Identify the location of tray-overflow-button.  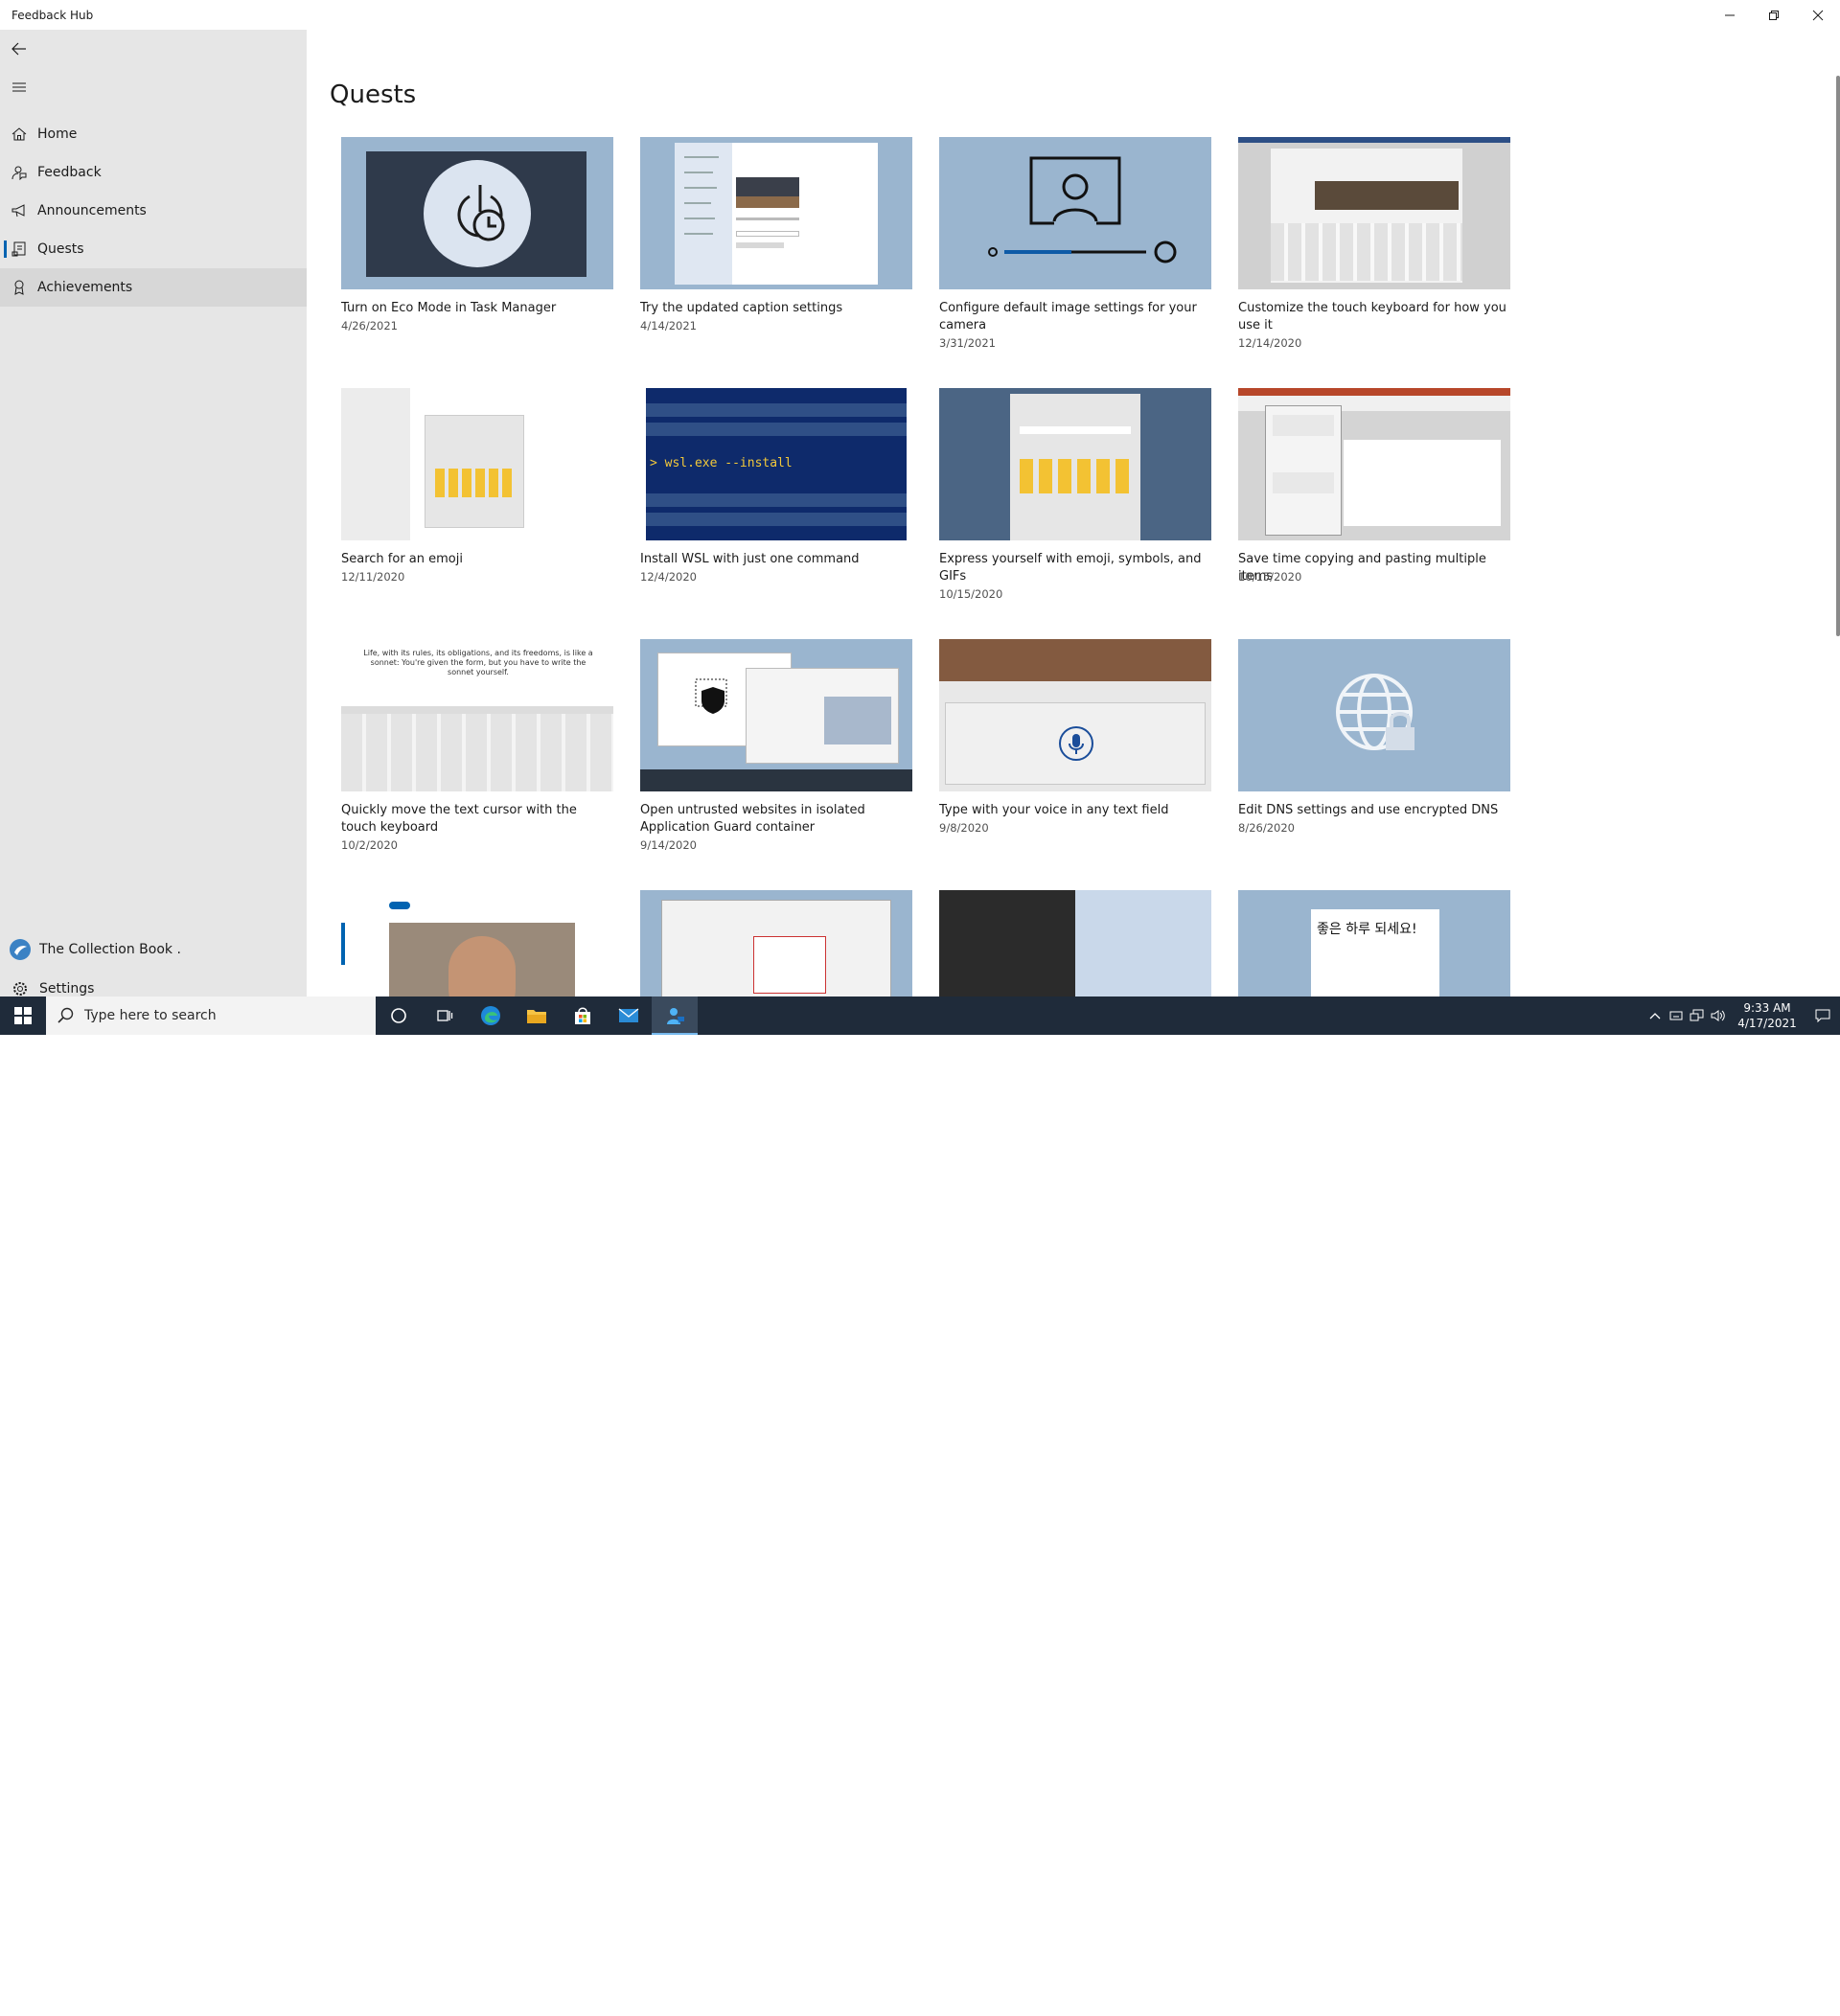
(1655, 1016).